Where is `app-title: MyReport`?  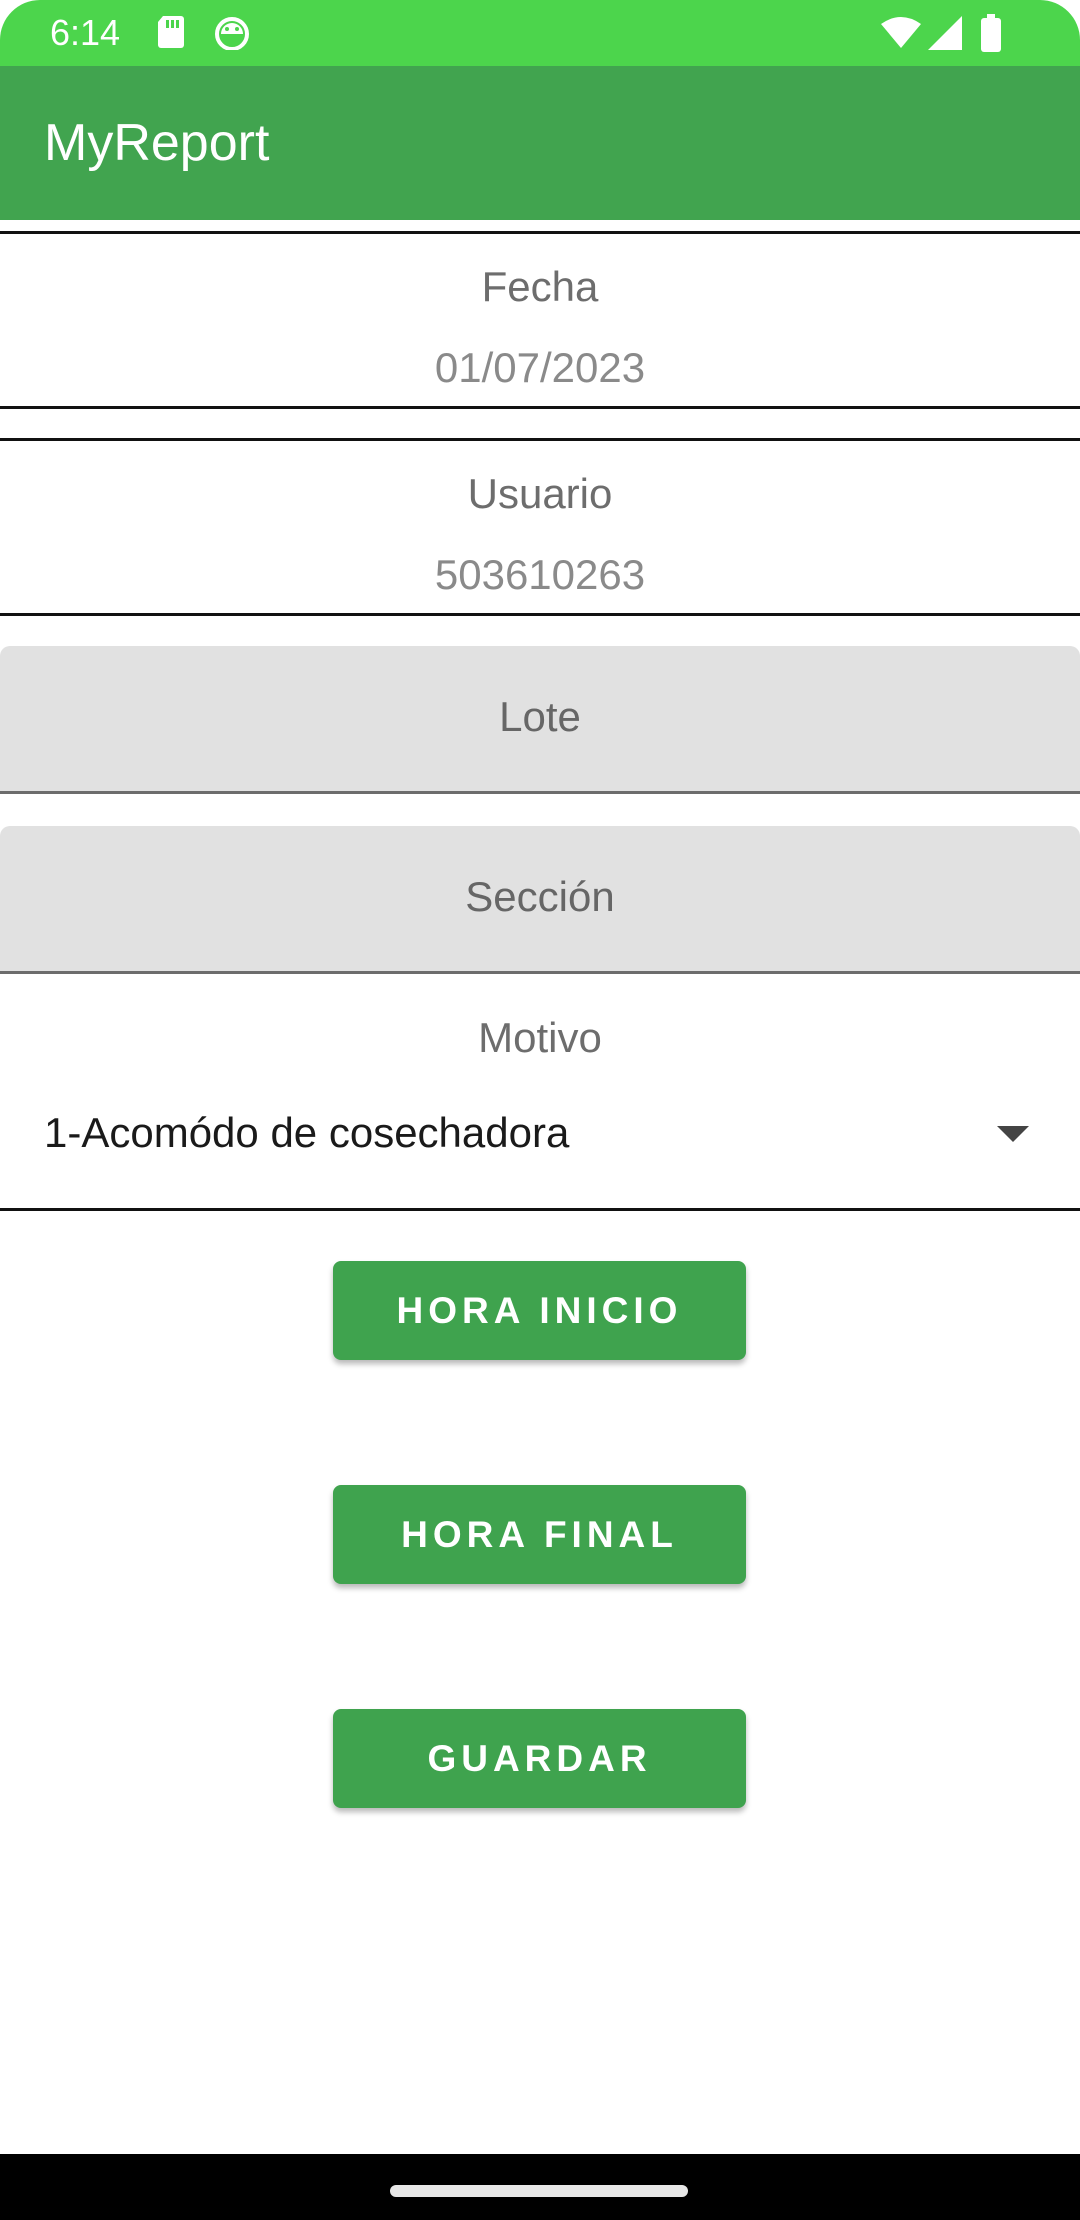 app-title: MyReport is located at coordinates (157, 143).